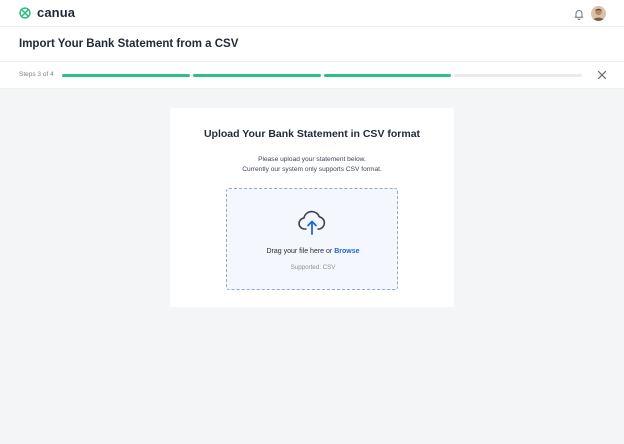 The width and height of the screenshot is (624, 444). Describe the element at coordinates (518, 75) in the screenshot. I see `step-4-segment` at that location.